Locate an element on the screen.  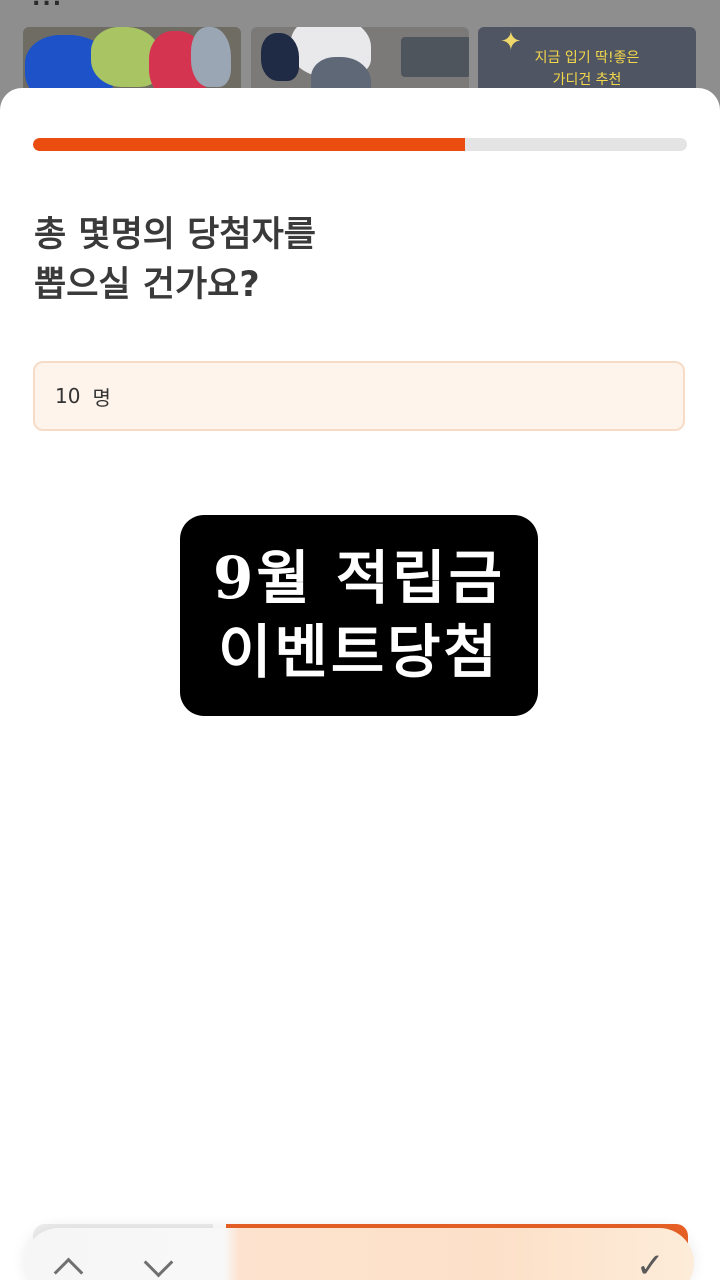
progress-fill is located at coordinates (249, 144).